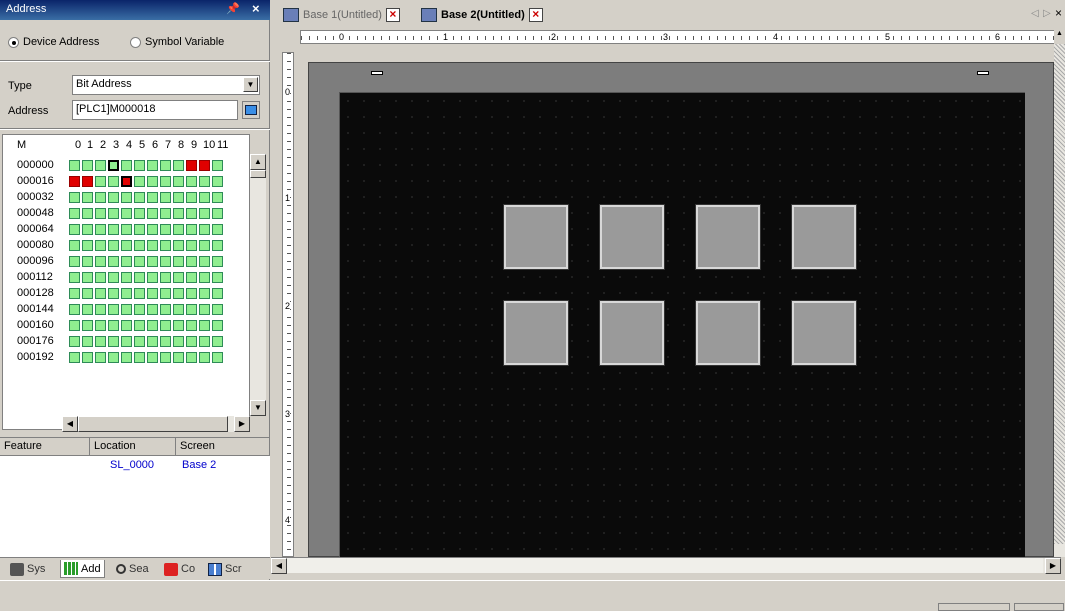  Describe the element at coordinates (258, 162) in the screenshot. I see `scroll-up-icon: ▲` at that location.